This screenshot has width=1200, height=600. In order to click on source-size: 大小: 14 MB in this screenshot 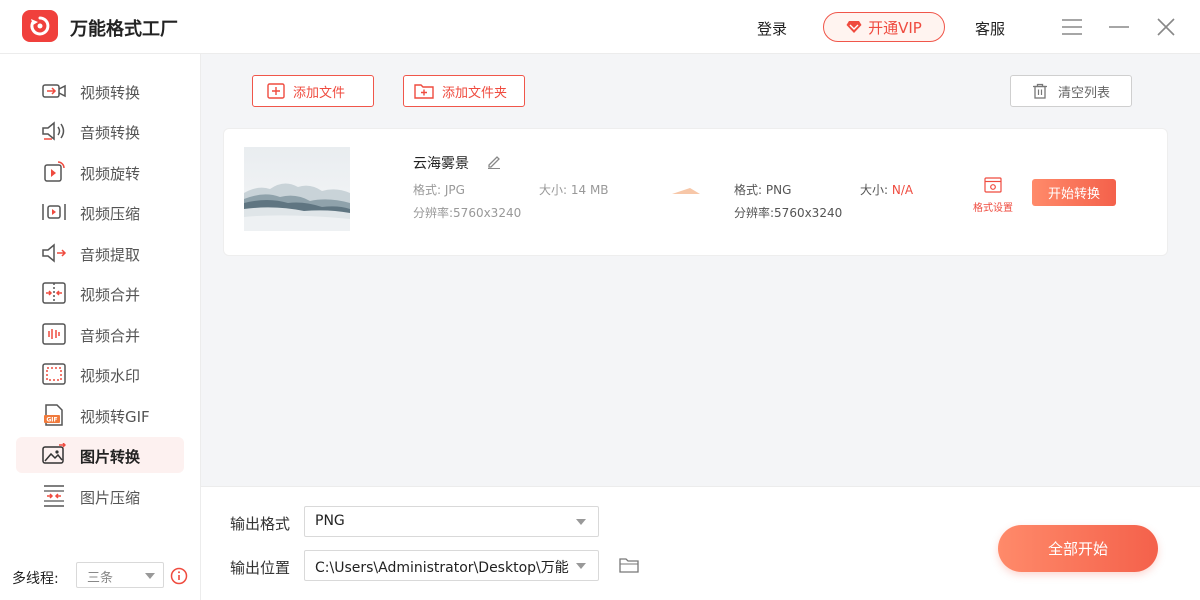, I will do `click(574, 190)`.